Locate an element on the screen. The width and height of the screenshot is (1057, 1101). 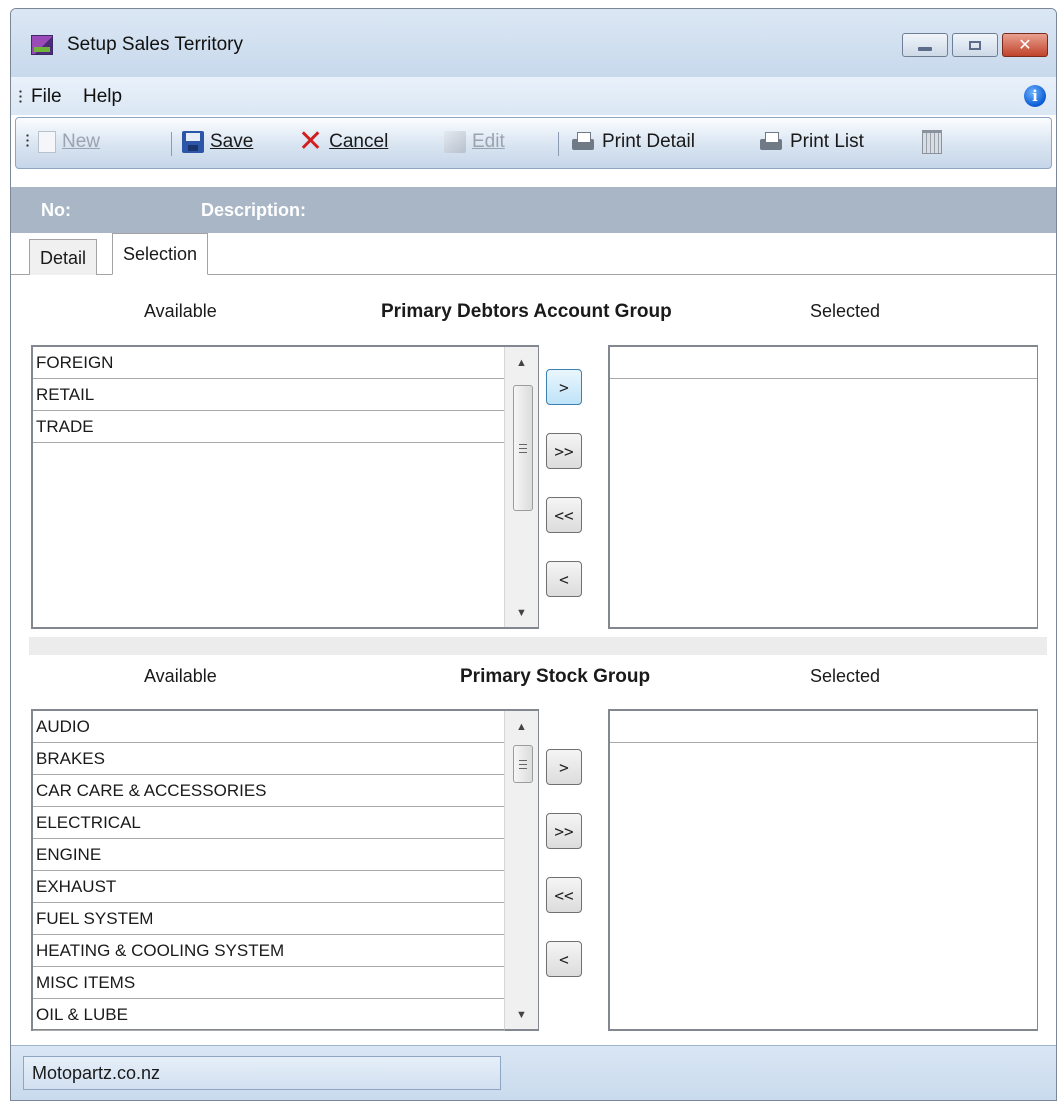
trash-icon is located at coordinates (932, 142).